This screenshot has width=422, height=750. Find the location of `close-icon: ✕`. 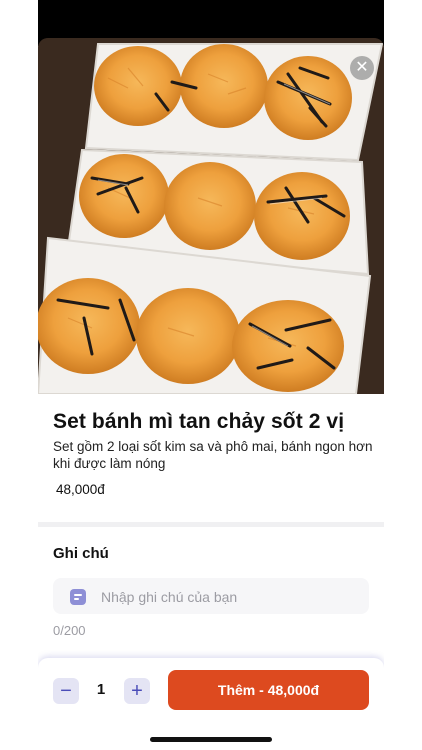

close-icon: ✕ is located at coordinates (362, 67).